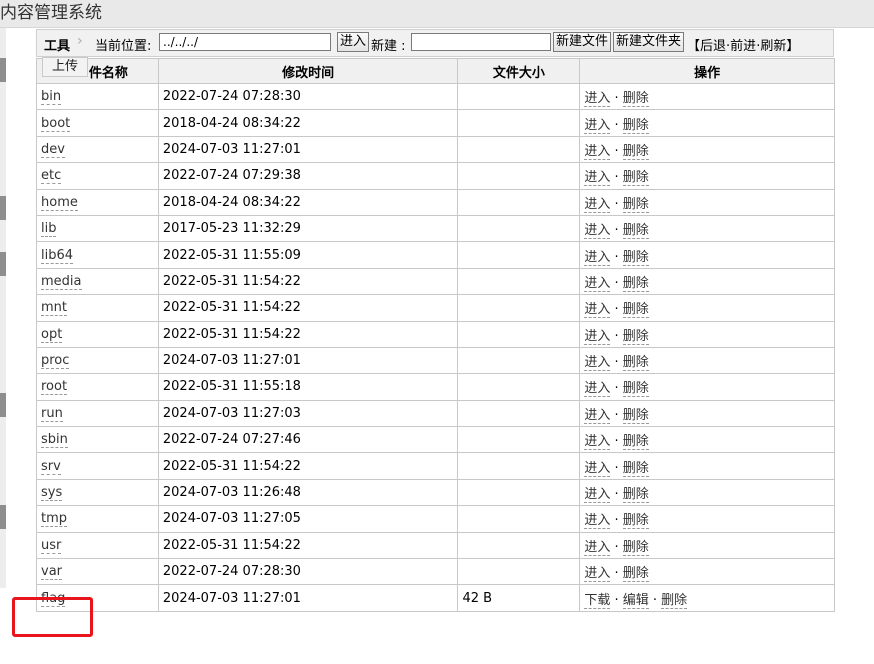  What do you see at coordinates (308, 228) in the screenshot?
I see `modified-time-cell: 2017-05-23 11:32:29` at bounding box center [308, 228].